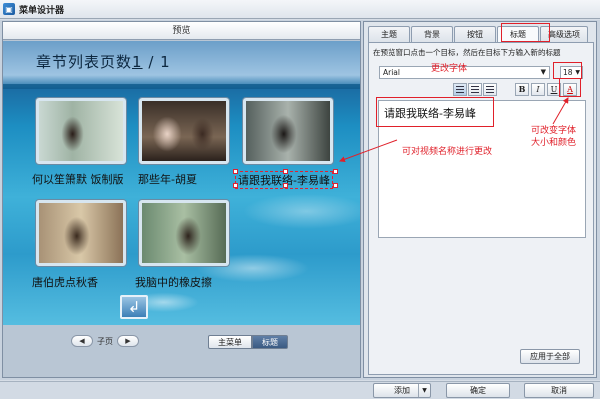 This screenshot has width=600, height=399. What do you see at coordinates (173, 282) in the screenshot?
I see `chapter-caption-5: 我脑中的橡皮擦` at bounding box center [173, 282].